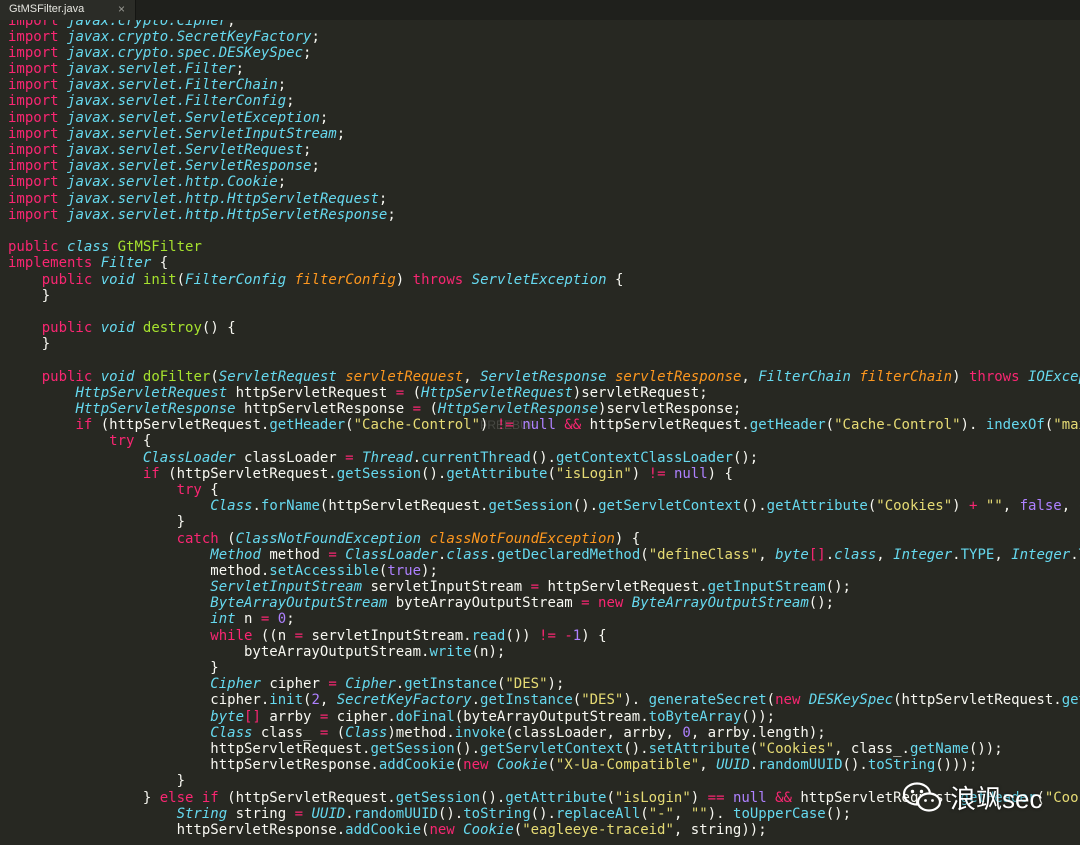  Describe the element at coordinates (623, 587) in the screenshot. I see `code-token: httpServletRequest.` at that location.